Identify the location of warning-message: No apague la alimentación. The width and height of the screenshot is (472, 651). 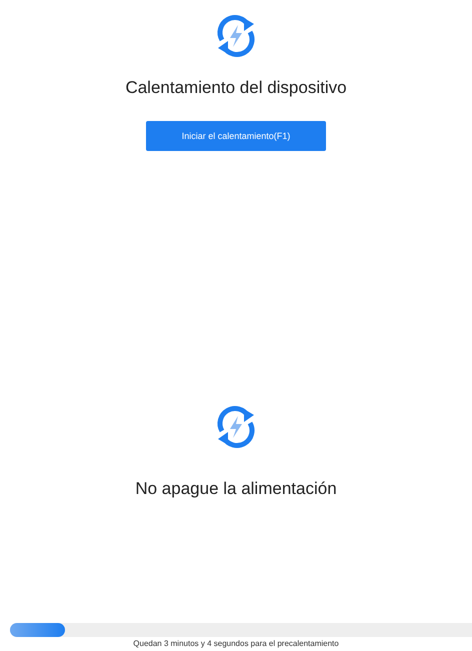
(236, 489).